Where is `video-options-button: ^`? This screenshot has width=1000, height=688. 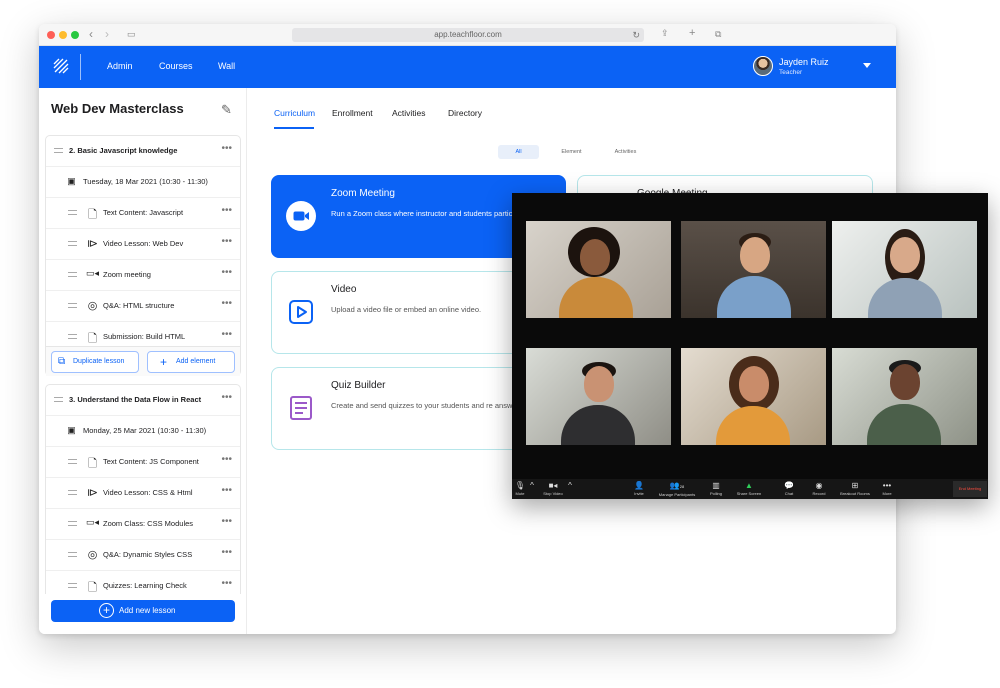
video-options-button: ^ is located at coordinates (570, 486).